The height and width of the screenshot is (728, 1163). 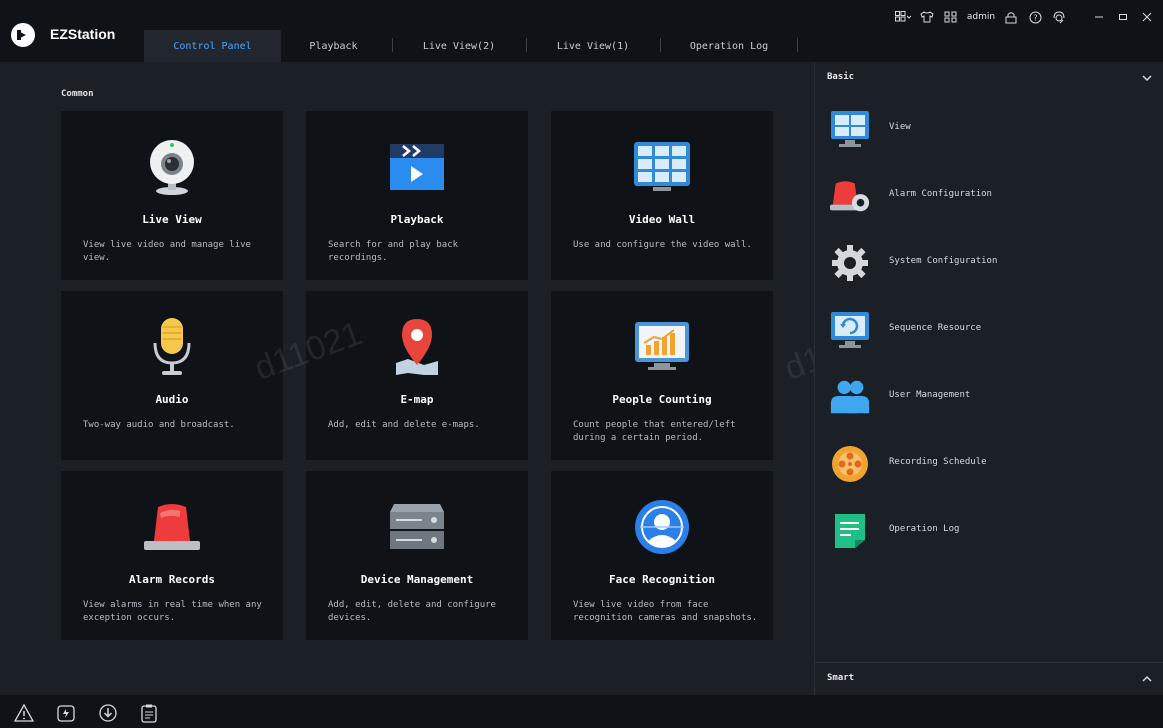 I want to click on basic-item-label: System Configuration, so click(x=943, y=261).